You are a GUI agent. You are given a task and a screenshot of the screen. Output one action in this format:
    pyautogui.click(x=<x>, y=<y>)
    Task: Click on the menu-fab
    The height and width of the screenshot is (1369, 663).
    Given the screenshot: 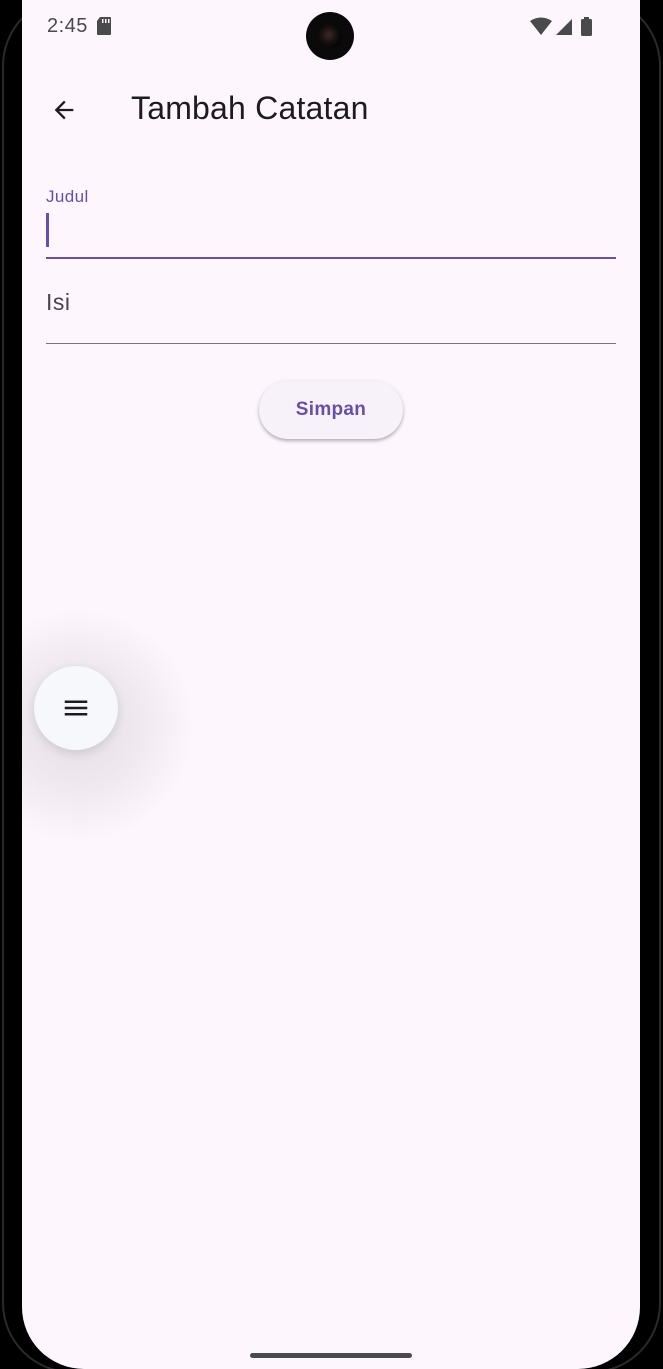 What is the action you would take?
    pyautogui.click(x=76, y=708)
    